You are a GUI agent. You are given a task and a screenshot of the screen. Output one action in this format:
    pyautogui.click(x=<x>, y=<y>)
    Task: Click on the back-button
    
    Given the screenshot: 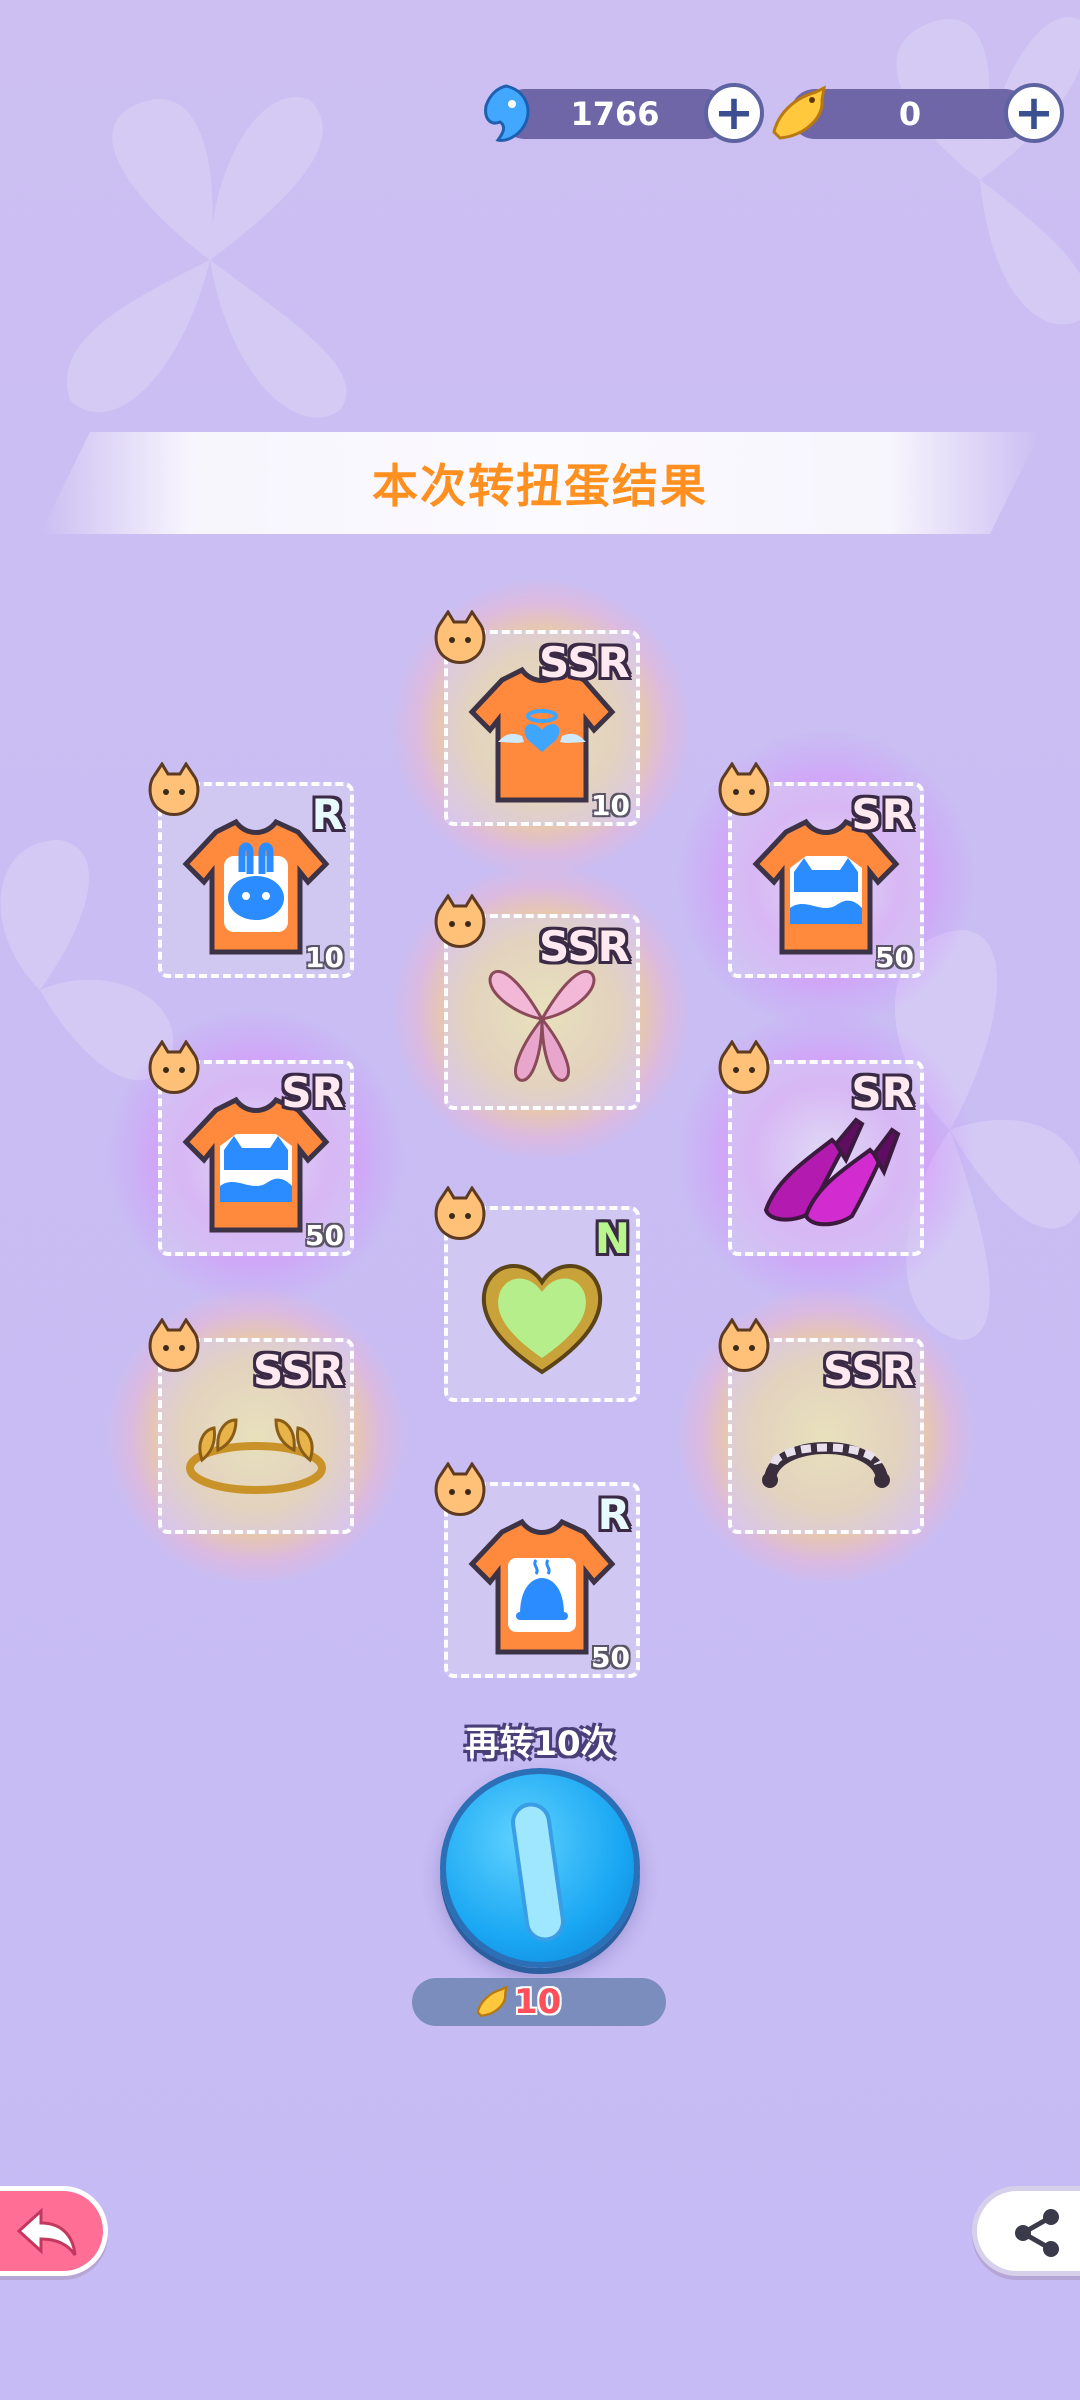 What is the action you would take?
    pyautogui.click(x=54, y=2231)
    